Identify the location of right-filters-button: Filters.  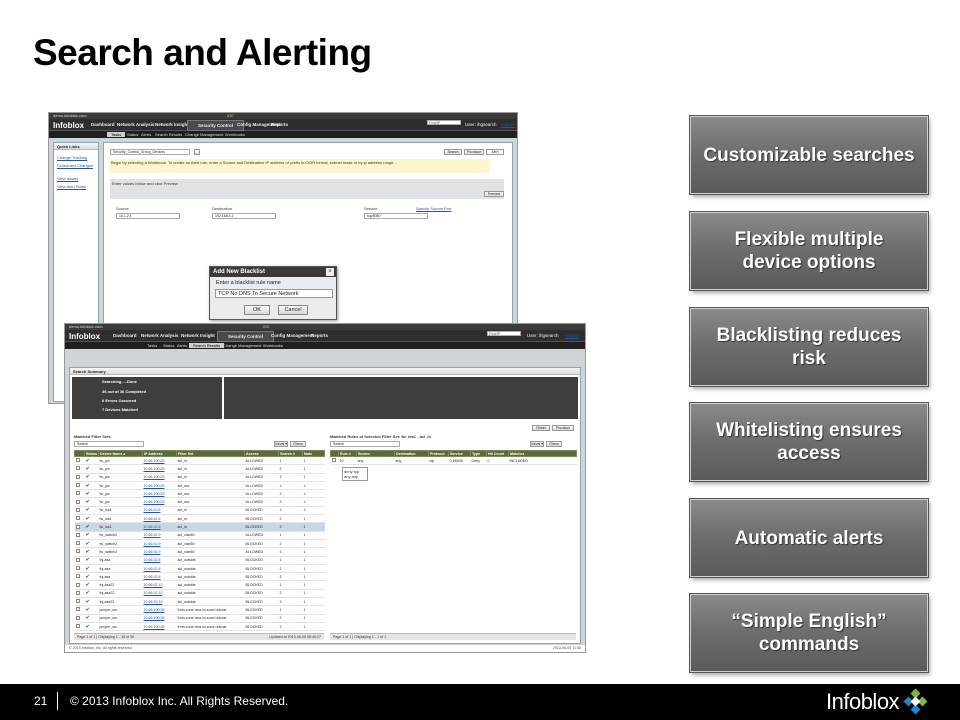
(554, 444).